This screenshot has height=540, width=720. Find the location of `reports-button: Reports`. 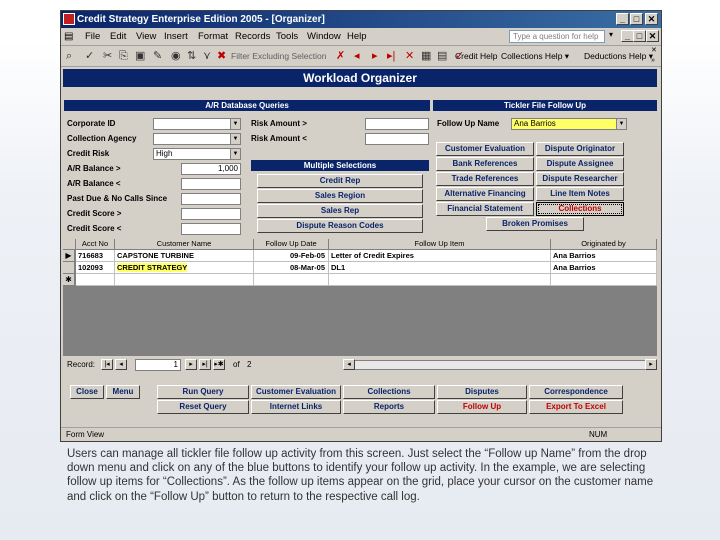

reports-button: Reports is located at coordinates (389, 407).